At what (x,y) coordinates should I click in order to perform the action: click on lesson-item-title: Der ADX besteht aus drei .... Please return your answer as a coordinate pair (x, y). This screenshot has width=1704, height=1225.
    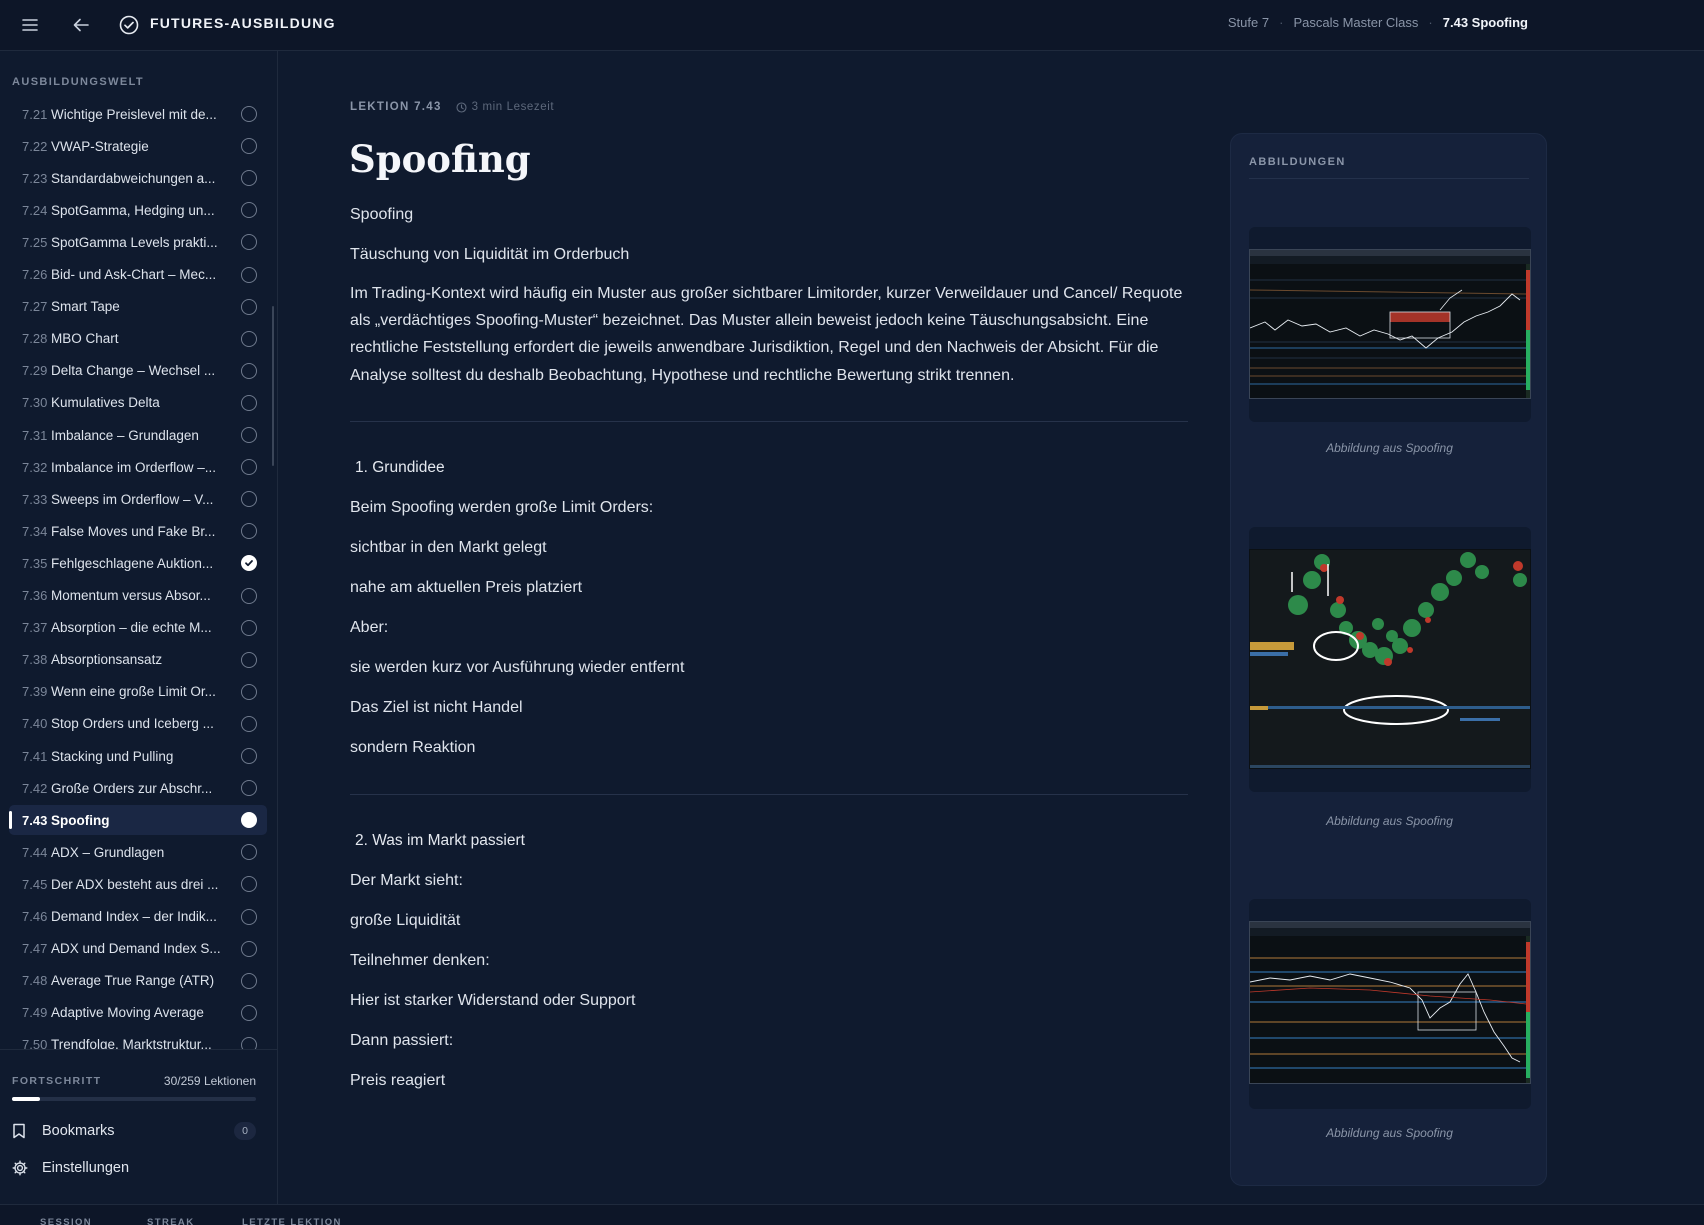
    Looking at the image, I should click on (135, 884).